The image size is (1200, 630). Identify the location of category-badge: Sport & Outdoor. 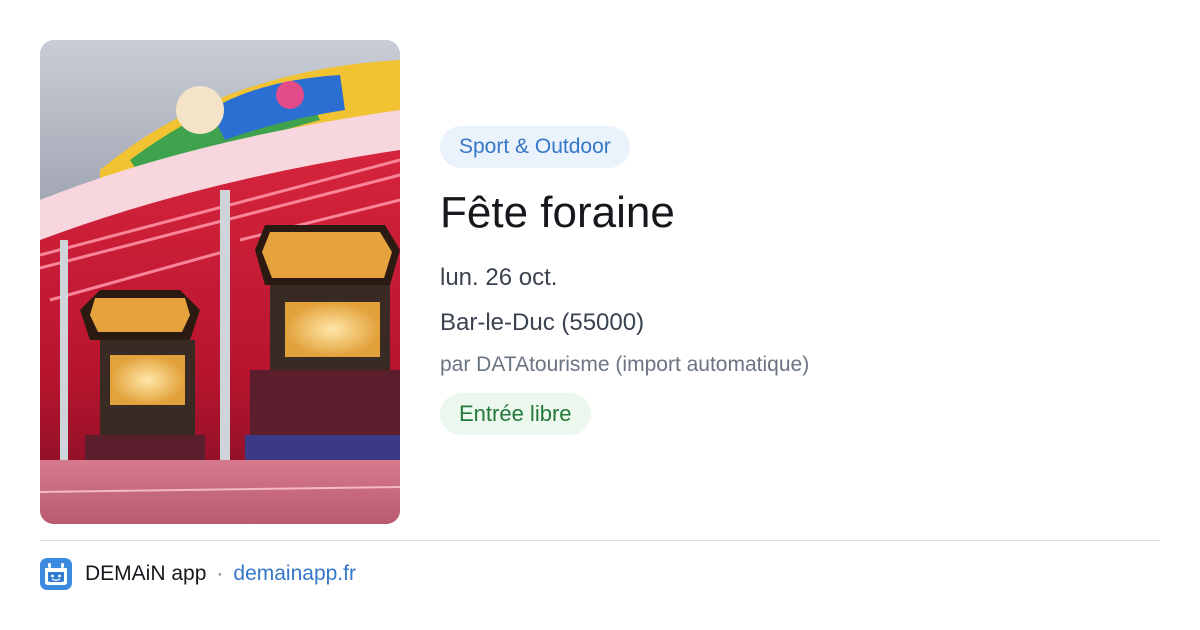
(535, 147).